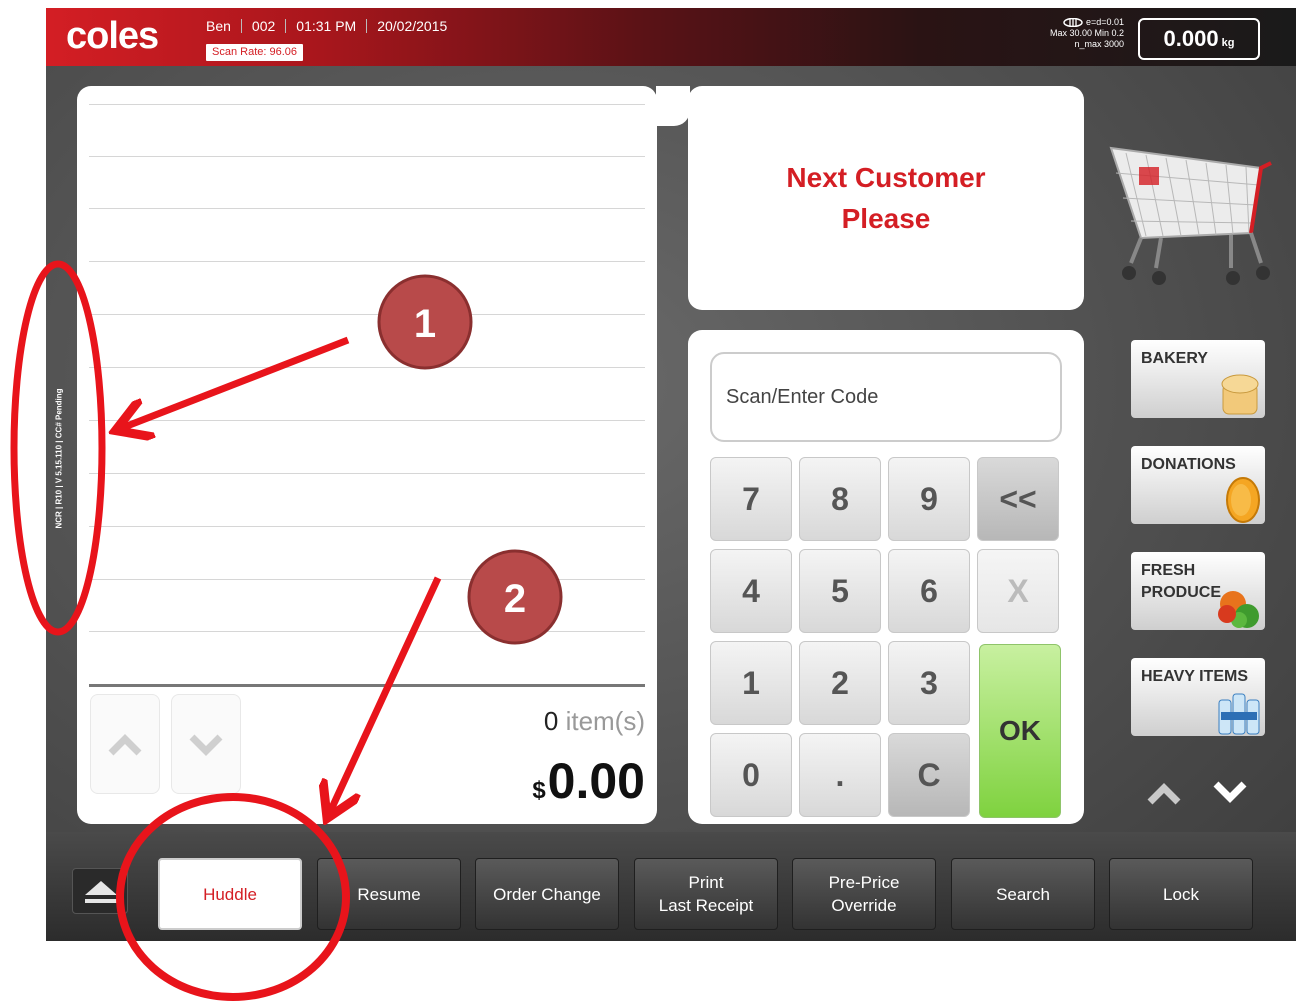 Image resolution: width=1300 pixels, height=1002 pixels. Describe the element at coordinates (1204, 793) in the screenshot. I see `category-scroll-controls` at that location.